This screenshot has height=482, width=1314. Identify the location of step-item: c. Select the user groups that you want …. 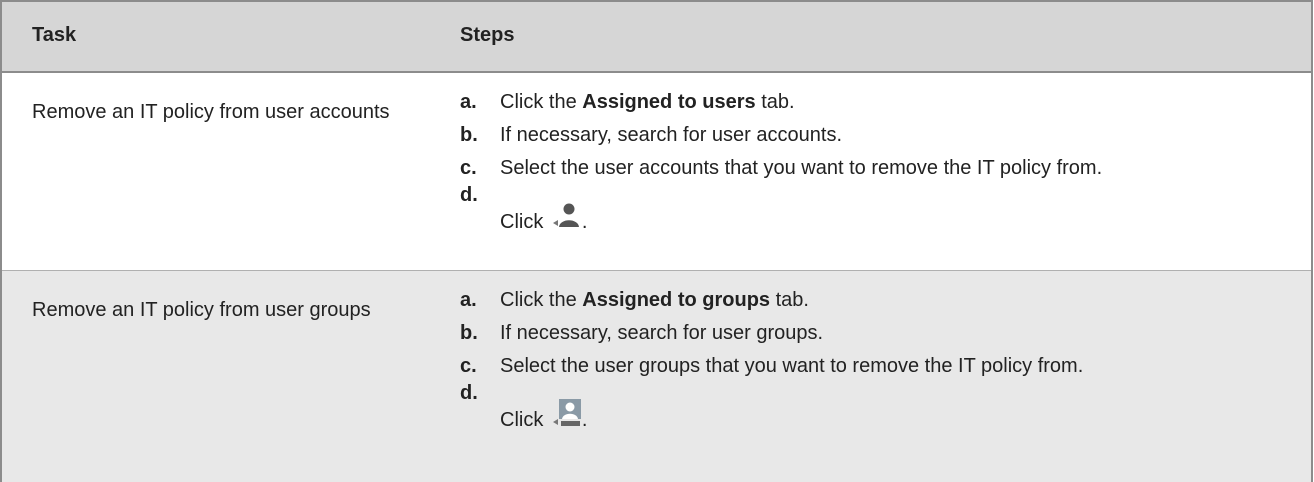
(880, 366).